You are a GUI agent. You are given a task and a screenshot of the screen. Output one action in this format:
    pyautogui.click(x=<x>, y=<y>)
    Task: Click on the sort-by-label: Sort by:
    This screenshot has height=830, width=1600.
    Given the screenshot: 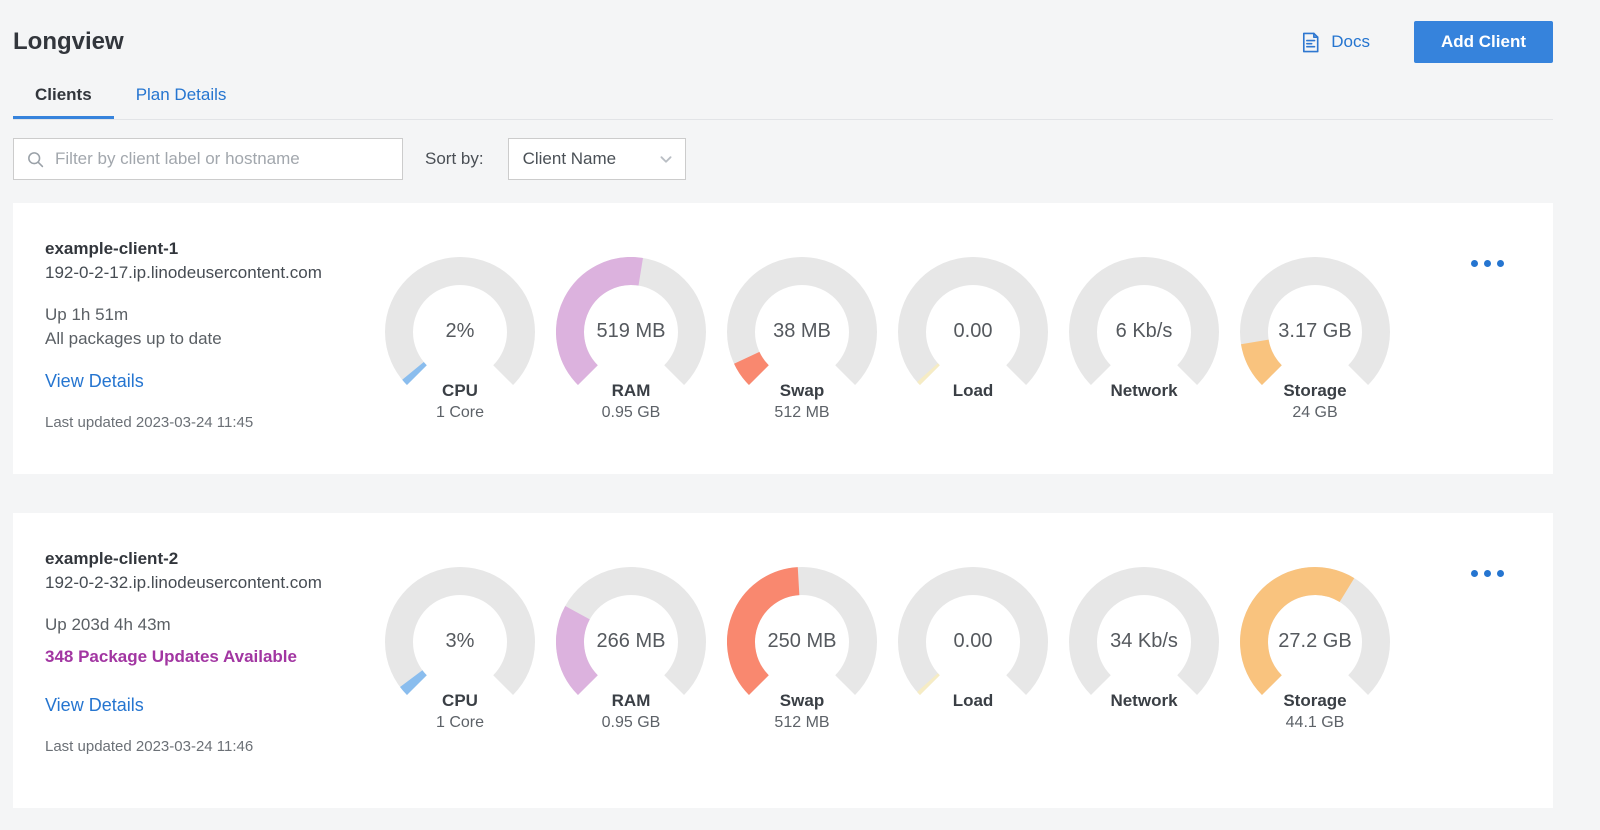 What is the action you would take?
    pyautogui.click(x=454, y=158)
    